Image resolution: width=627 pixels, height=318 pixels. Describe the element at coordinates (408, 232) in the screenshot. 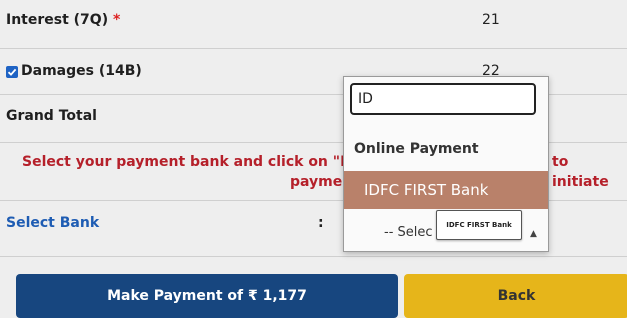

I see `bank-select-placeholder: -- Selec` at that location.